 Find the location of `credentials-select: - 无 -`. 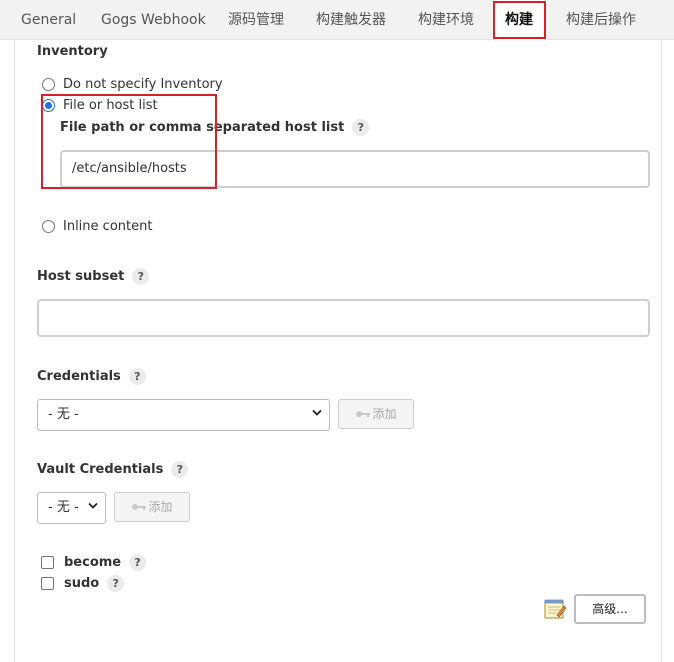

credentials-select: - 无 - is located at coordinates (183, 415).